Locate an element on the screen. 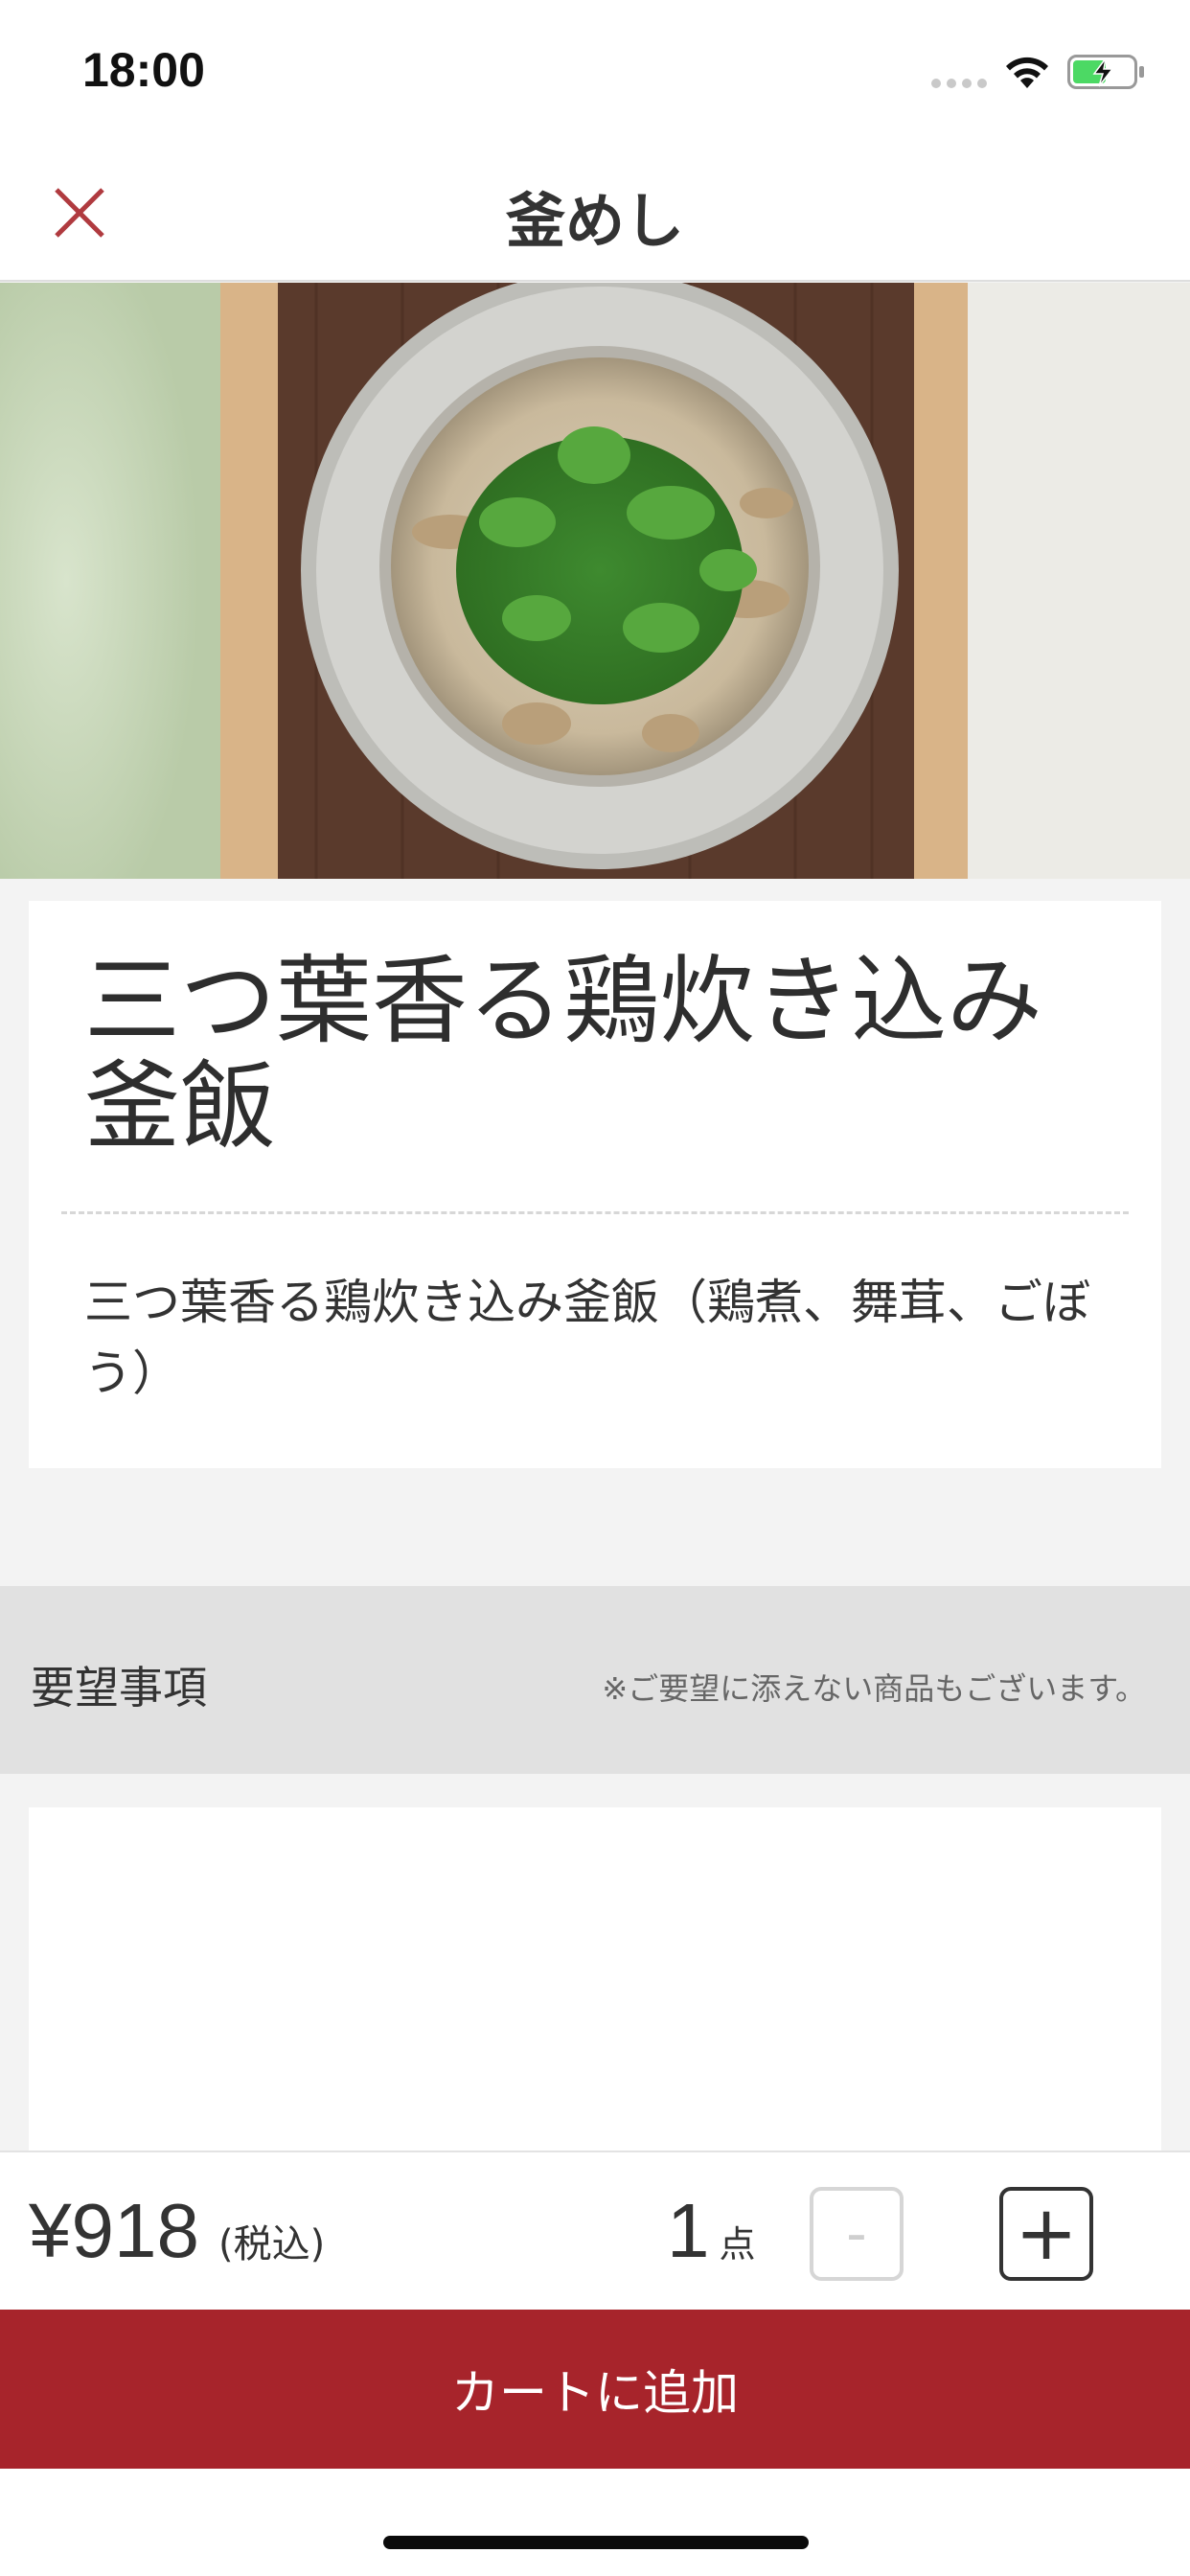 The height and width of the screenshot is (2576, 1190). increase-quantity-button: + is located at coordinates (1046, 2234).